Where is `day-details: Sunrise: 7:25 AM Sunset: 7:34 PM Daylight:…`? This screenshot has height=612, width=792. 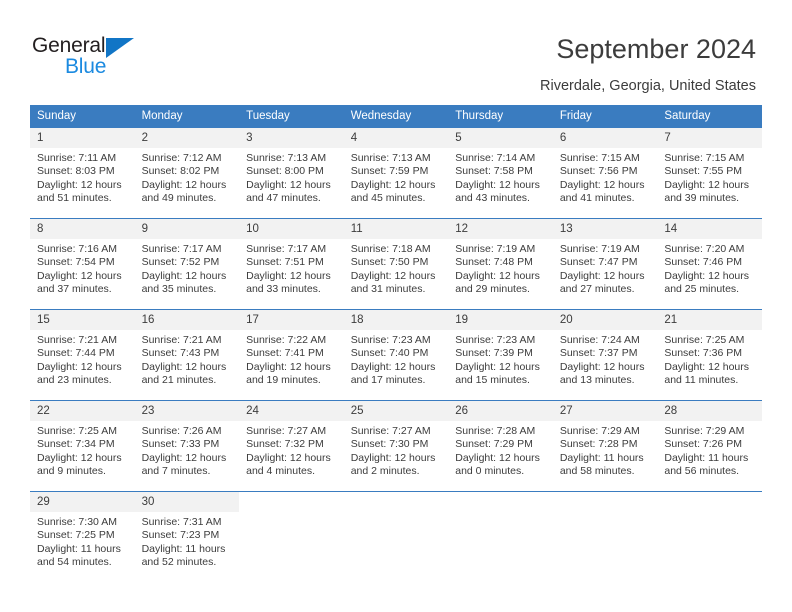 day-details: Sunrise: 7:25 AM Sunset: 7:34 PM Daylight:… is located at coordinates (82, 450).